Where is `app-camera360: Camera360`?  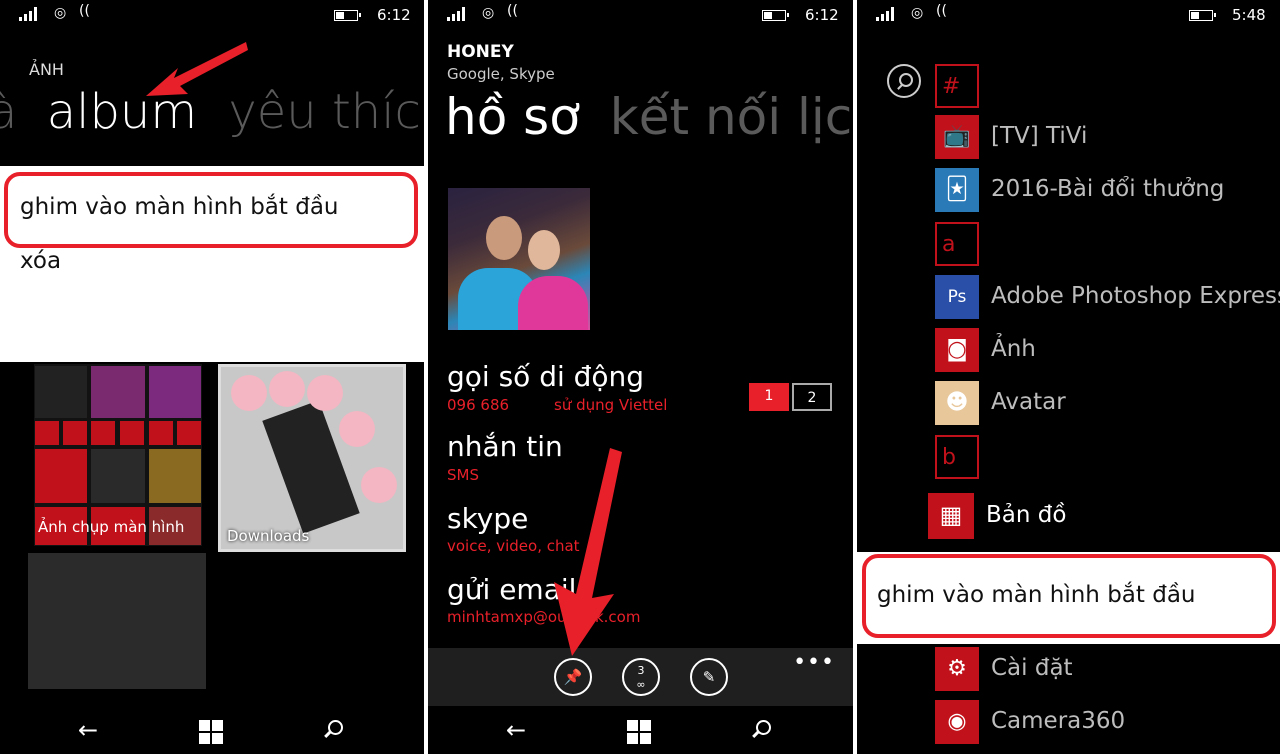 app-camera360: Camera360 is located at coordinates (1058, 721).